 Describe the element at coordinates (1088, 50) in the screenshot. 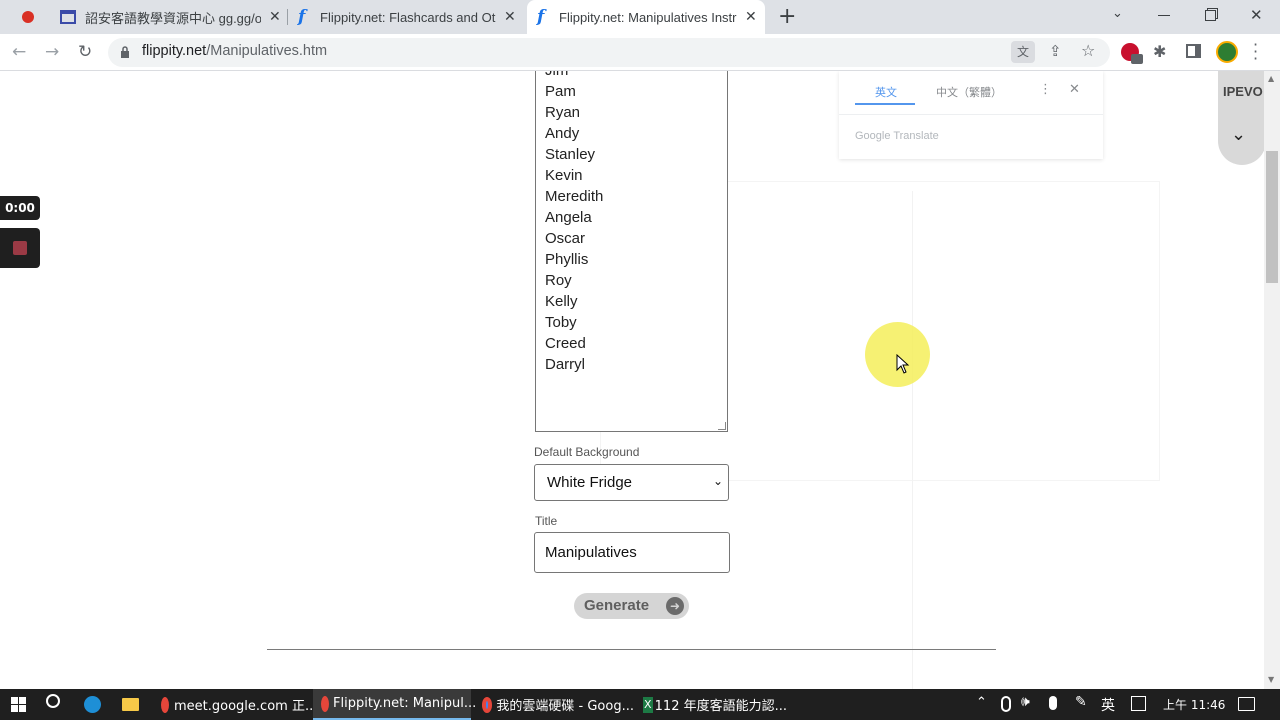

I see `bookmark-star-icon: ☆` at that location.